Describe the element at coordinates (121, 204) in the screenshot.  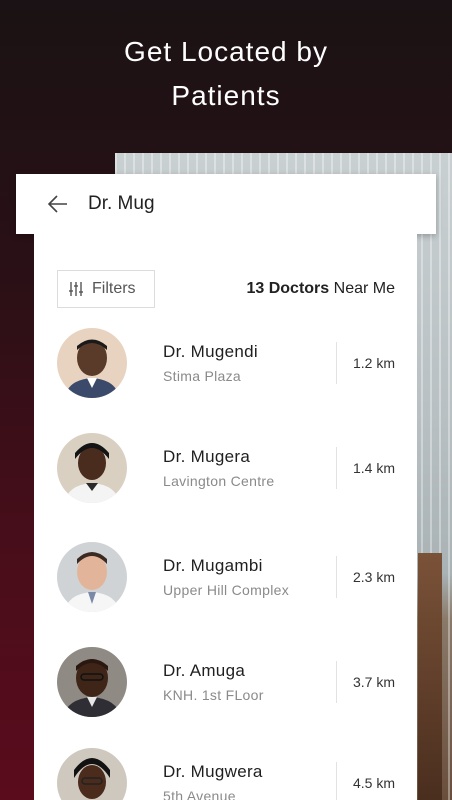
I see `search-input: Dr. Mug` at that location.